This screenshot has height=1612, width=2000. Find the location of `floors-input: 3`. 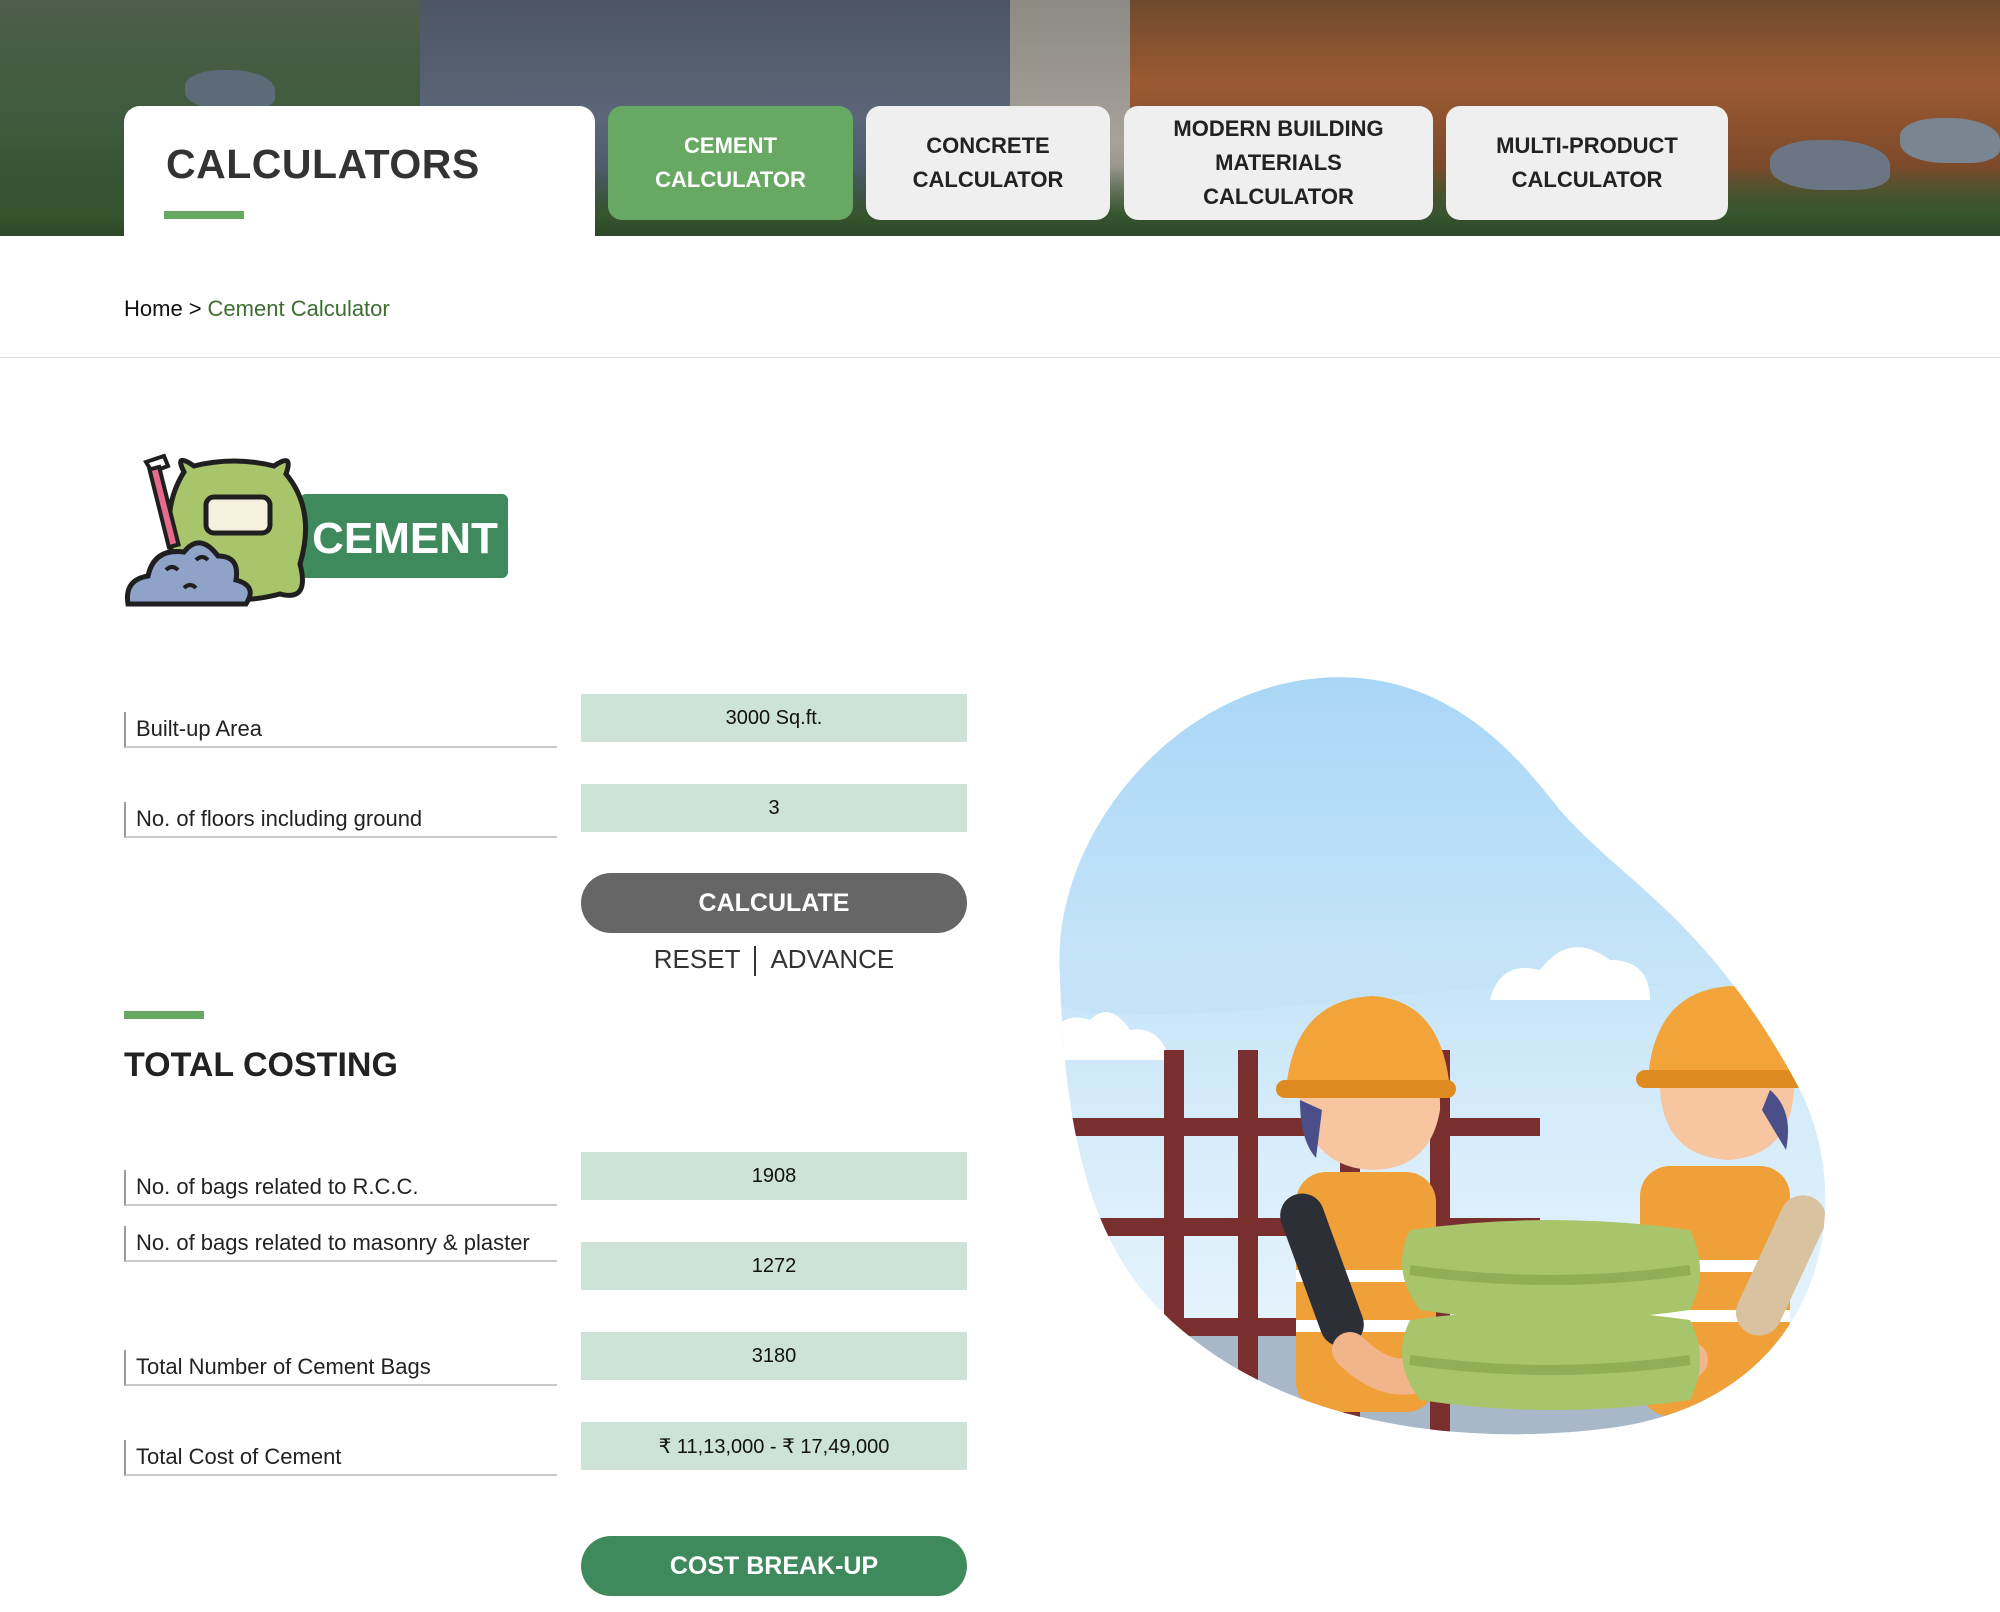

floors-input: 3 is located at coordinates (774, 808).